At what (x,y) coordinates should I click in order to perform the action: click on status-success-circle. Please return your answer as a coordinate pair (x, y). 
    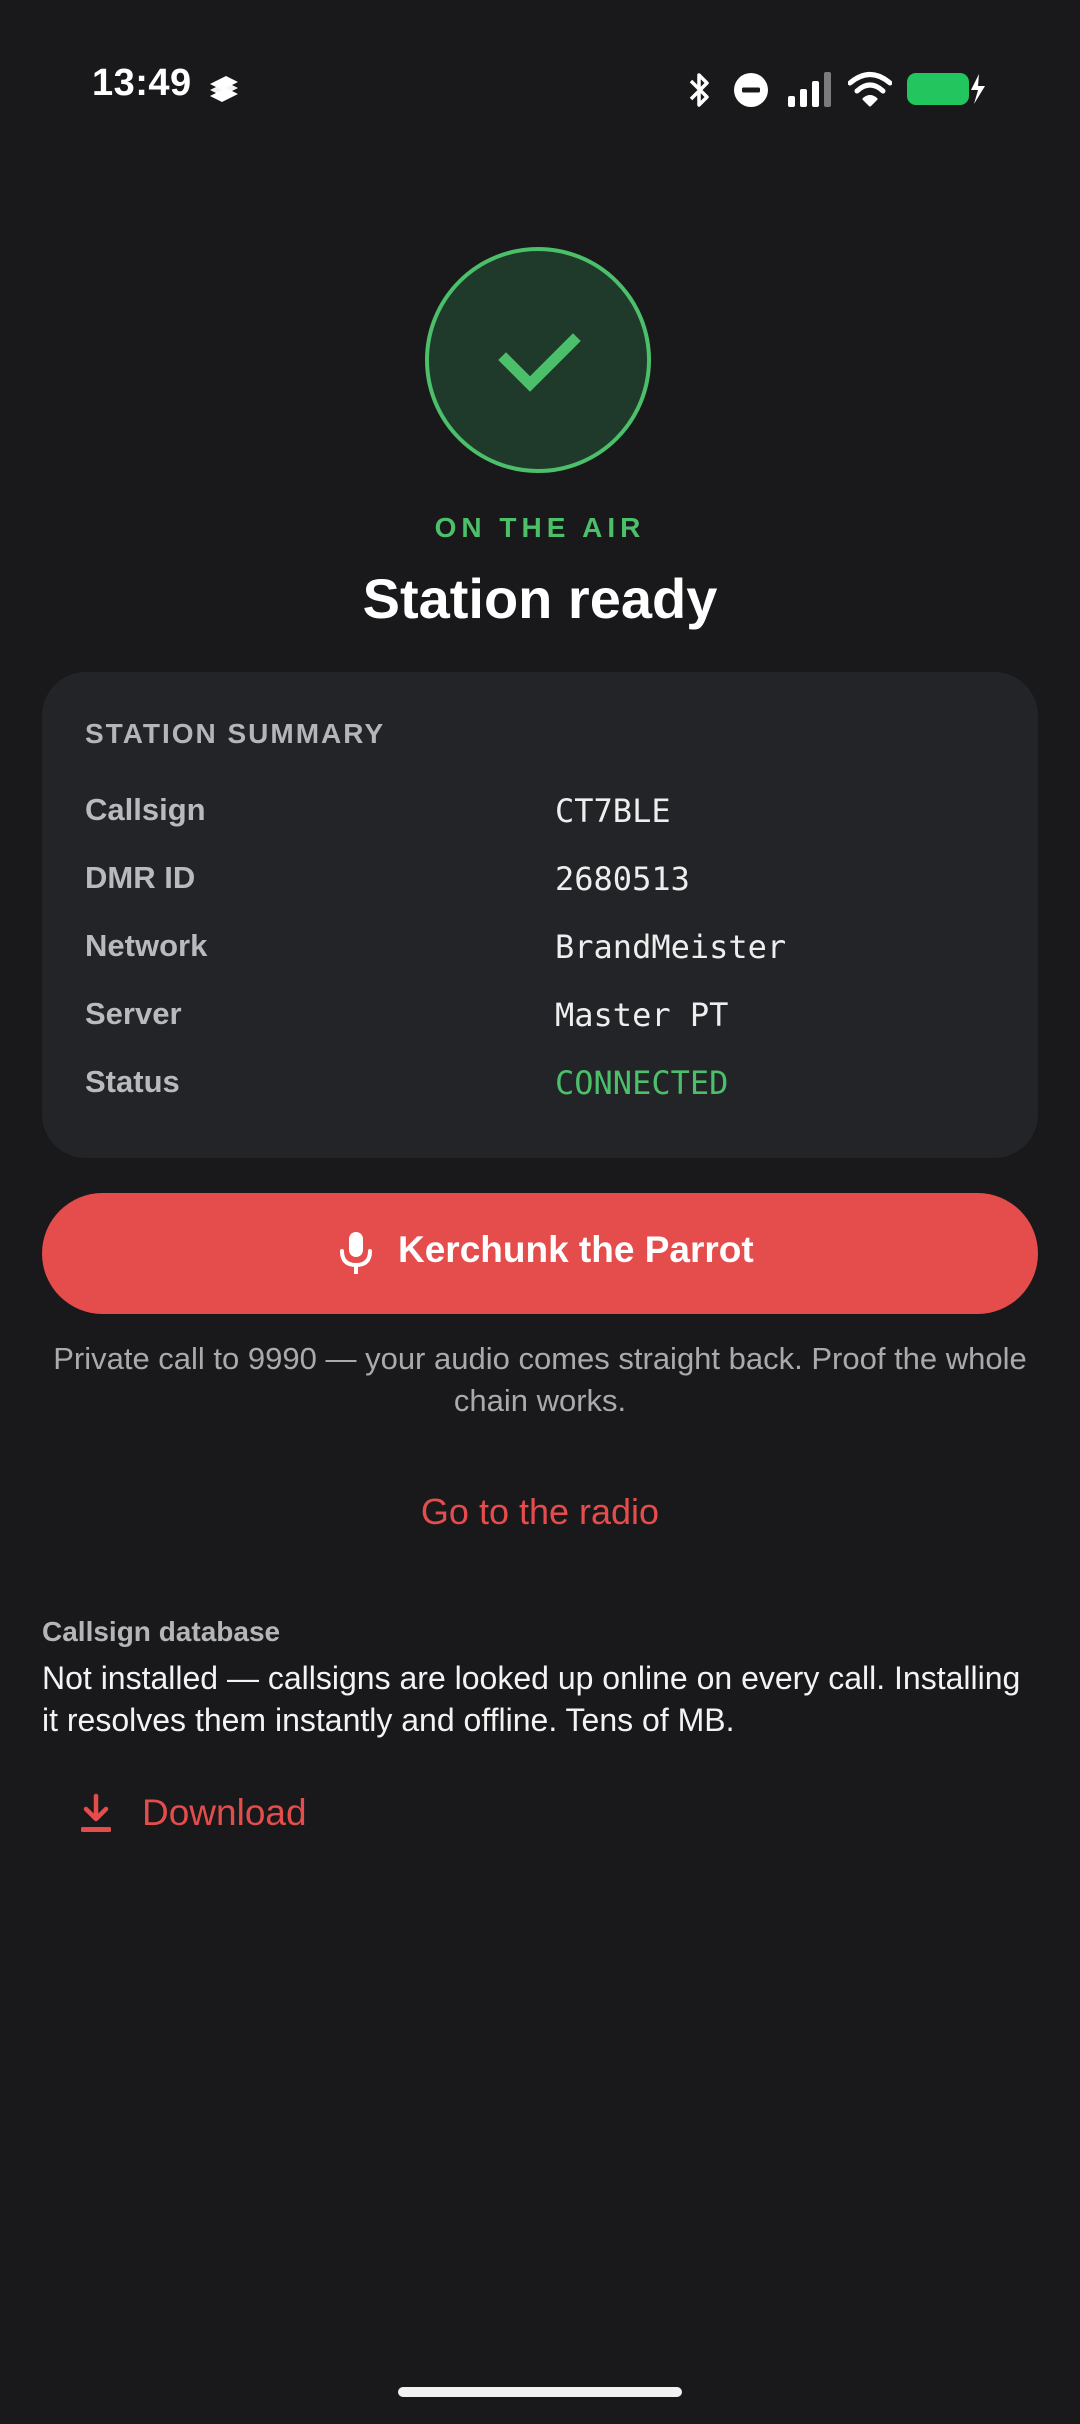
    Looking at the image, I should click on (538, 360).